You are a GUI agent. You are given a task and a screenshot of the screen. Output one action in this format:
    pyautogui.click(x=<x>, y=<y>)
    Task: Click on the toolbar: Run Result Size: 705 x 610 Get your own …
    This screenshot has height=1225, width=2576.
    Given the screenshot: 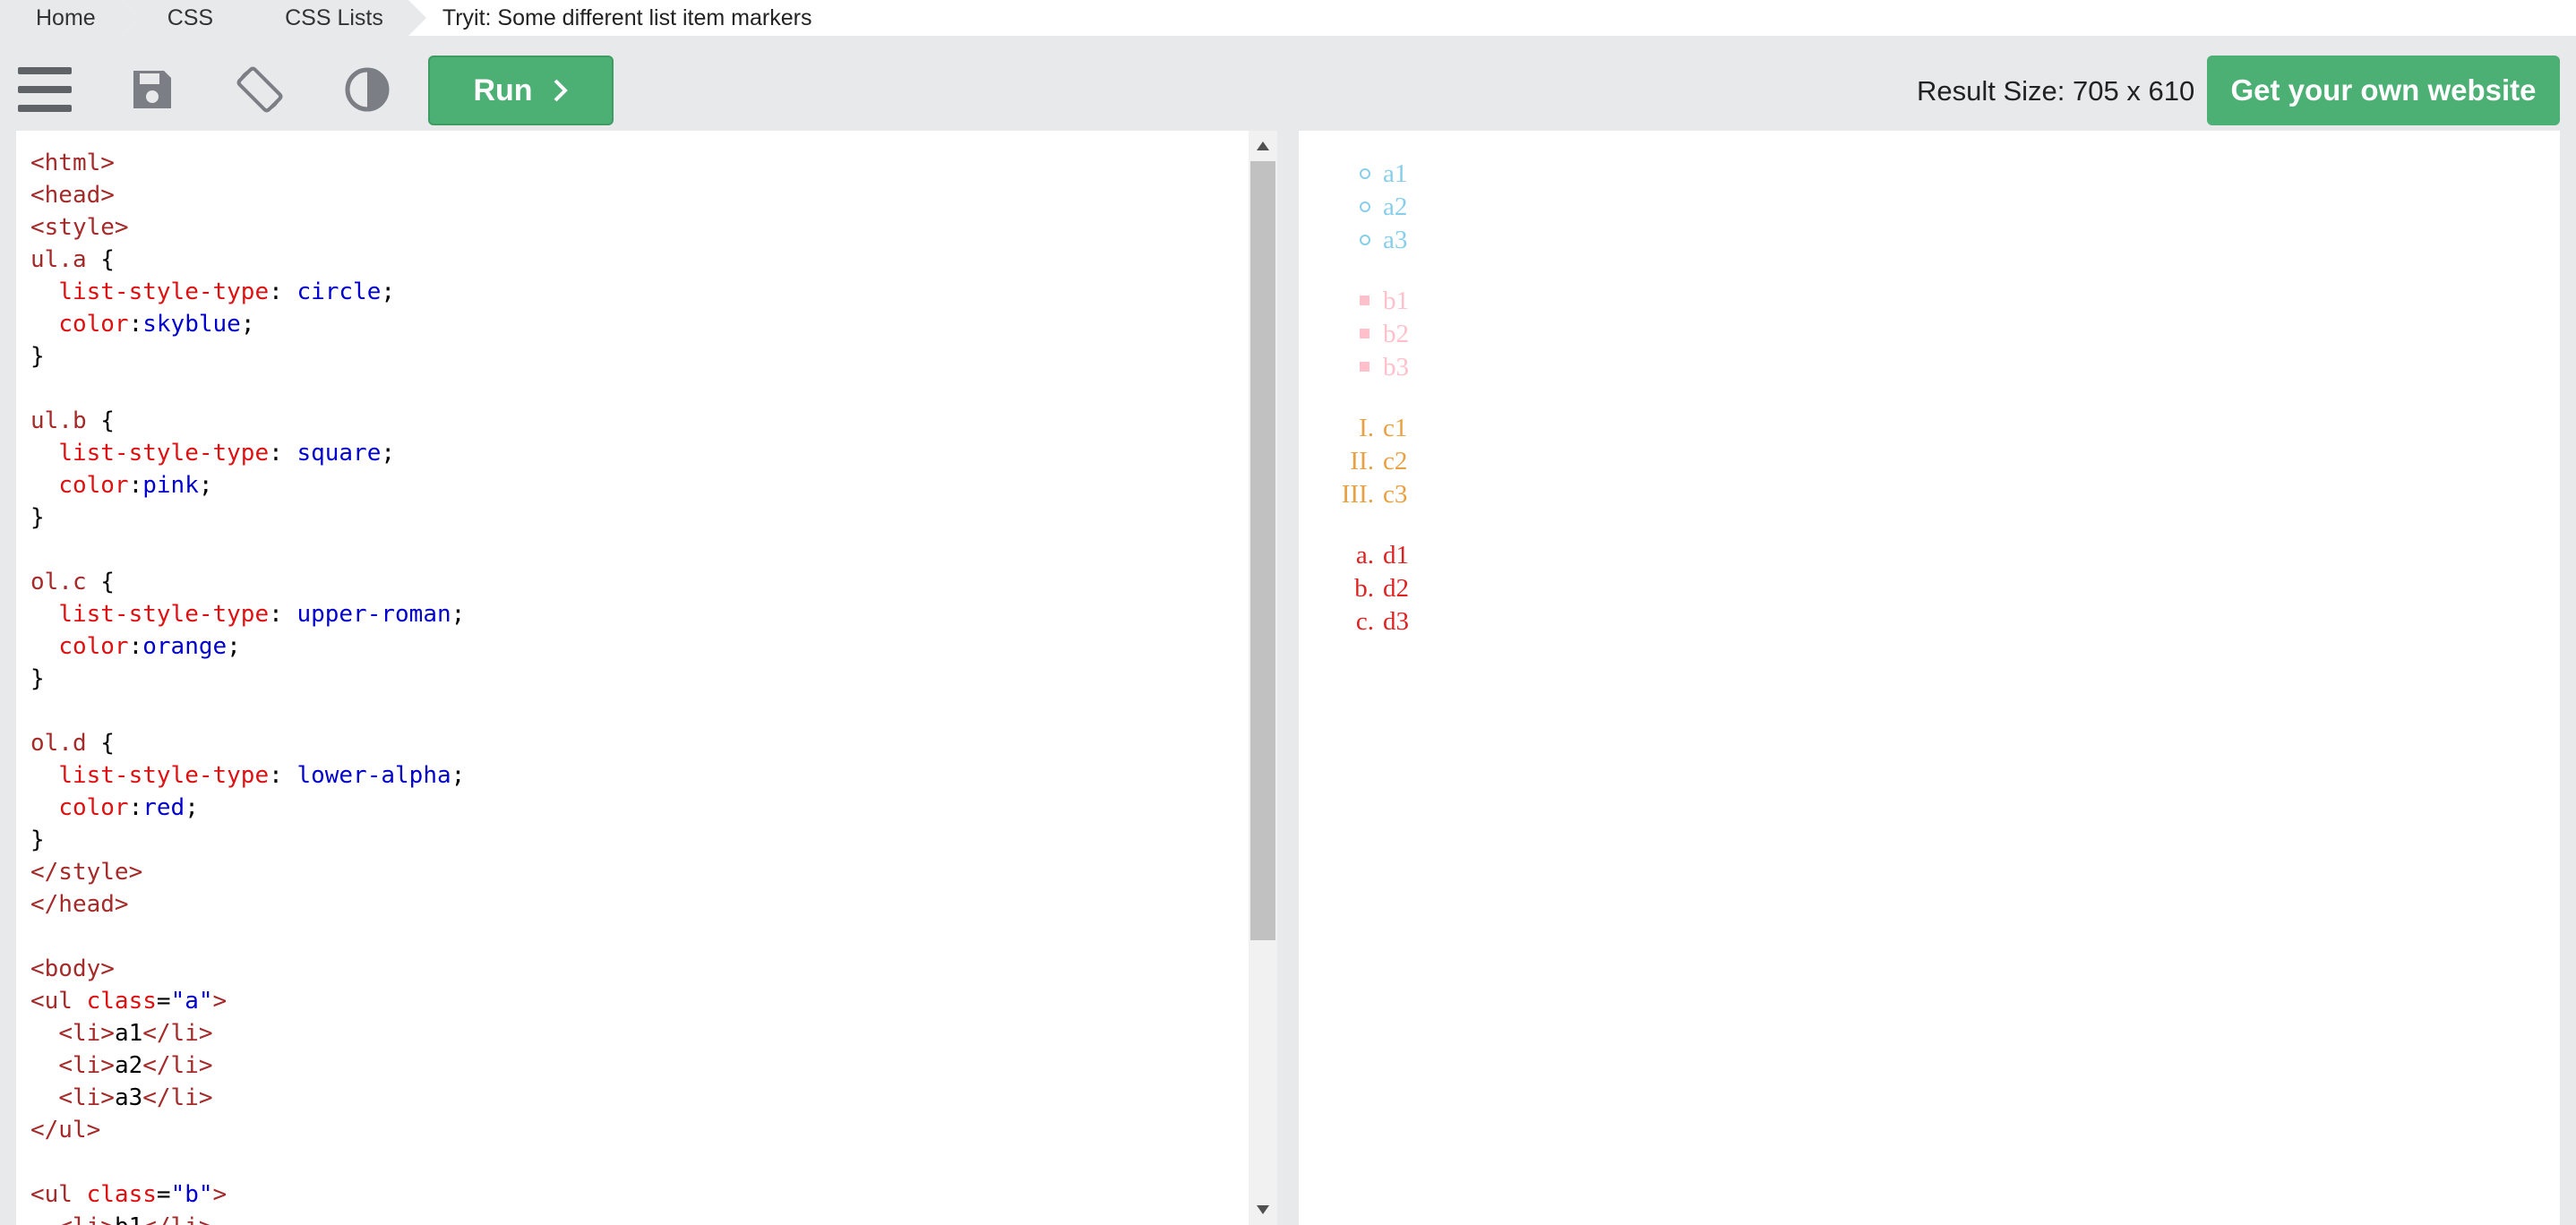 What is the action you would take?
    pyautogui.click(x=1288, y=85)
    